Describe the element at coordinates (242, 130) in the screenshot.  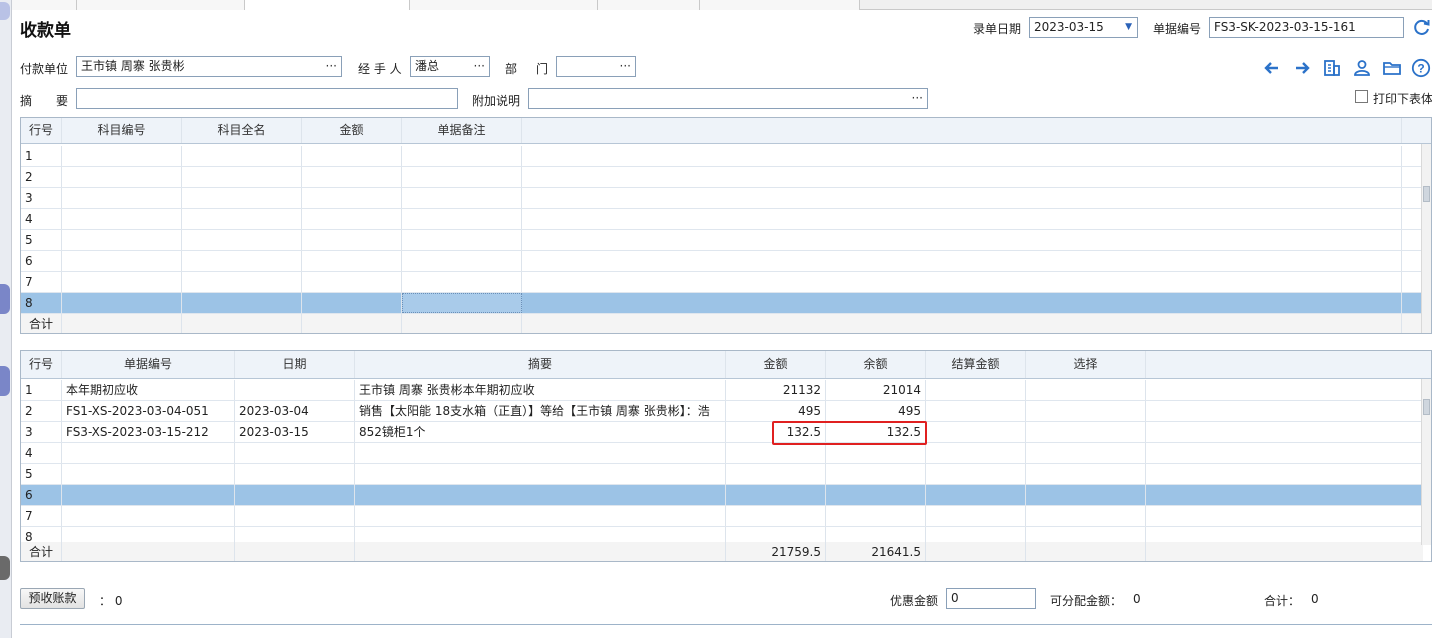
I see `column-header: 科目全名` at that location.